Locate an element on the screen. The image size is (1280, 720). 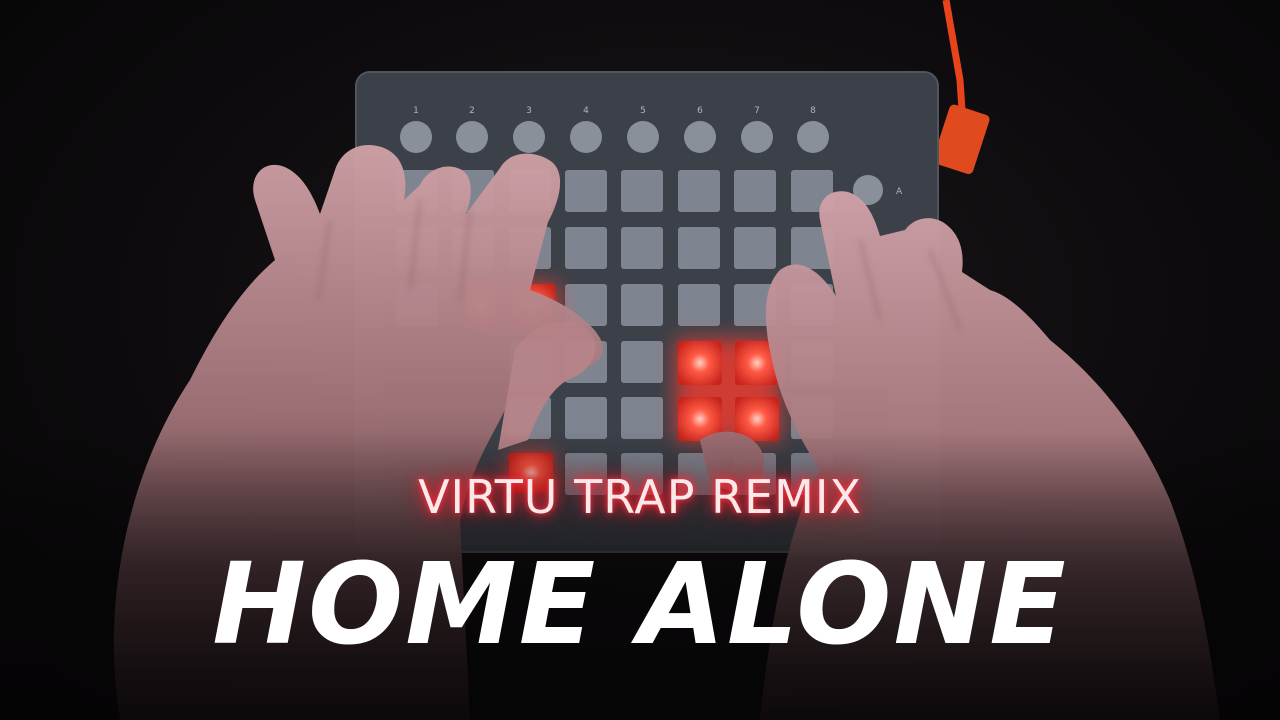
usb-cable is located at coordinates (954, 55).